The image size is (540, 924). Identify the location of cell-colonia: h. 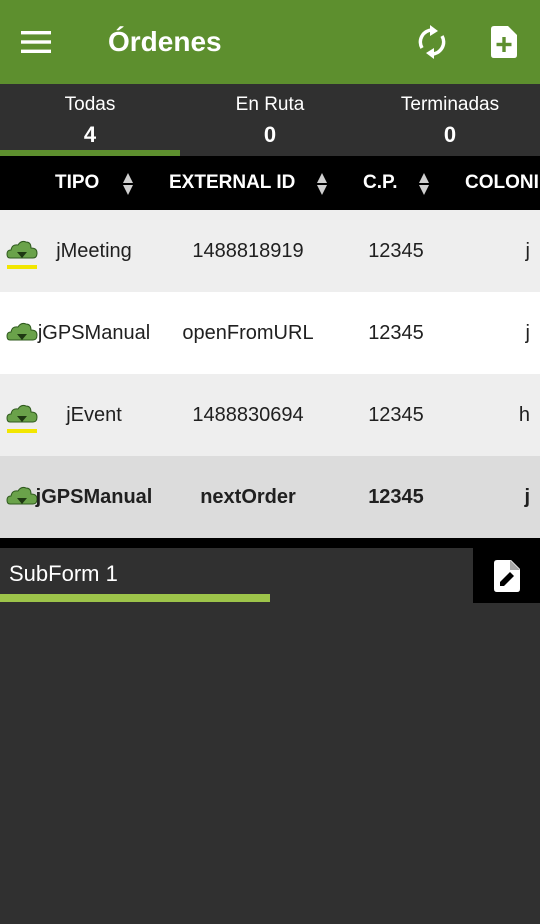
(524, 415).